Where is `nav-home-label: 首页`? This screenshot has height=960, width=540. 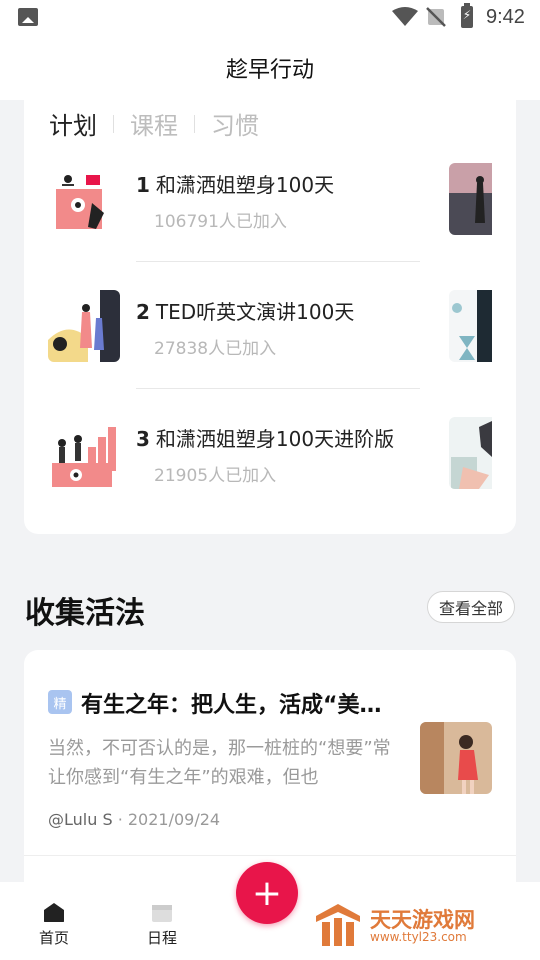
nav-home-label: 首页 is located at coordinates (53, 938).